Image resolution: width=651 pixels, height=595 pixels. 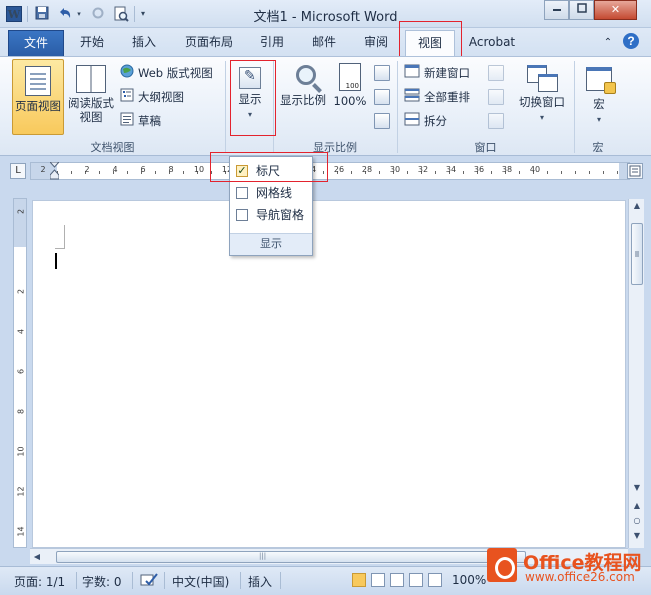 I want to click on ruler-option-label: 标尺, so click(x=268, y=171).